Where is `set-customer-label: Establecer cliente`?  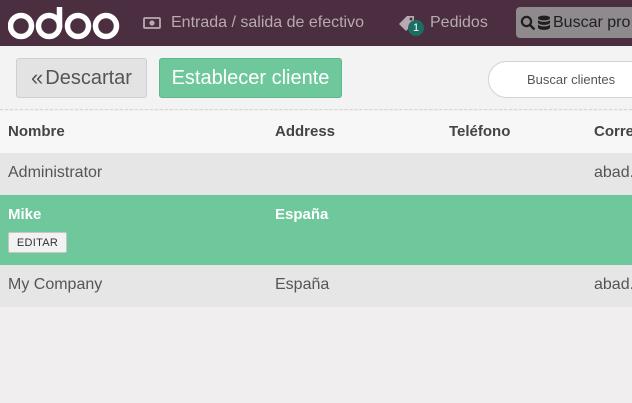 set-customer-label: Establecer cliente is located at coordinates (250, 77).